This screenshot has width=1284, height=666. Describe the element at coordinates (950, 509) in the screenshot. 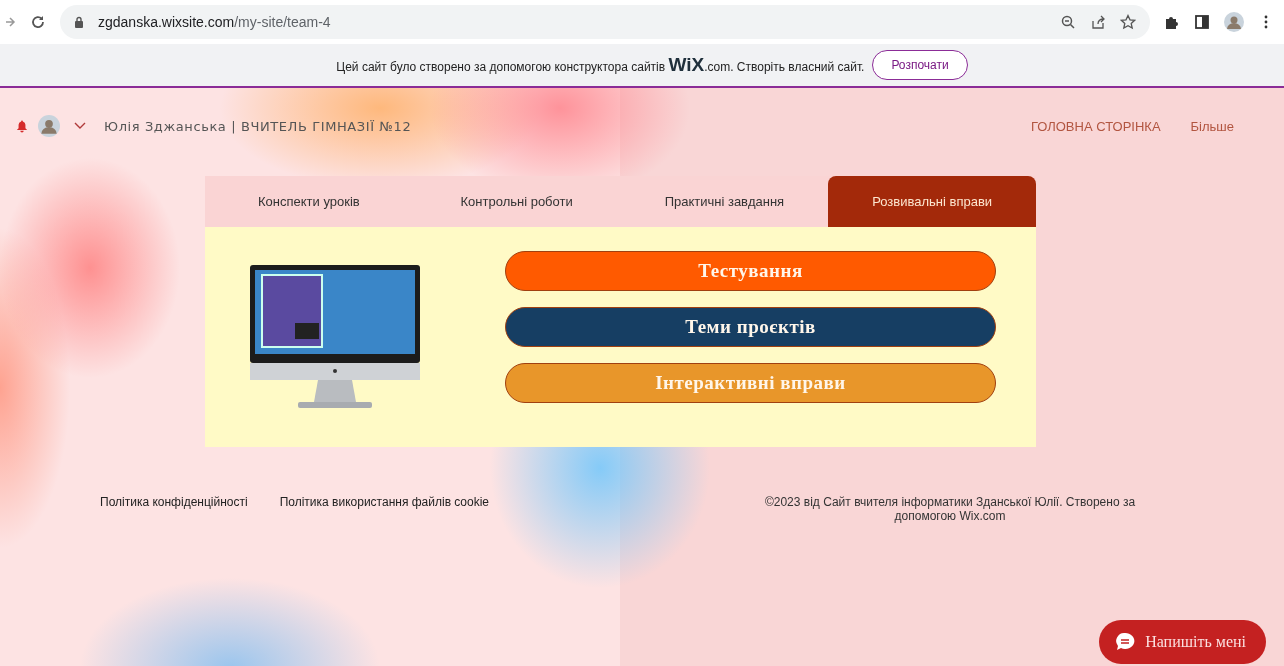

I see `copyright-text: ©2023 від Сайт вчителя інформатики Зданської Юлії. Створено за допомогою Wix.com` at that location.